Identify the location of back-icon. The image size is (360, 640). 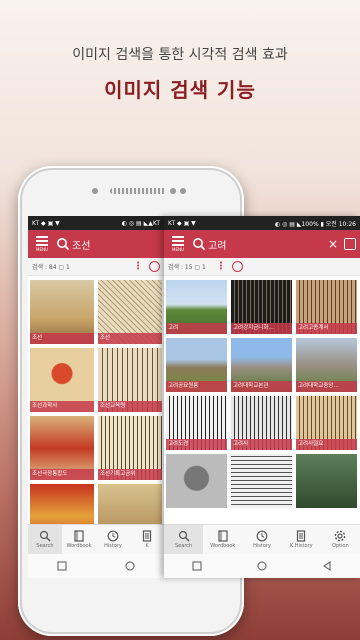
(327, 566).